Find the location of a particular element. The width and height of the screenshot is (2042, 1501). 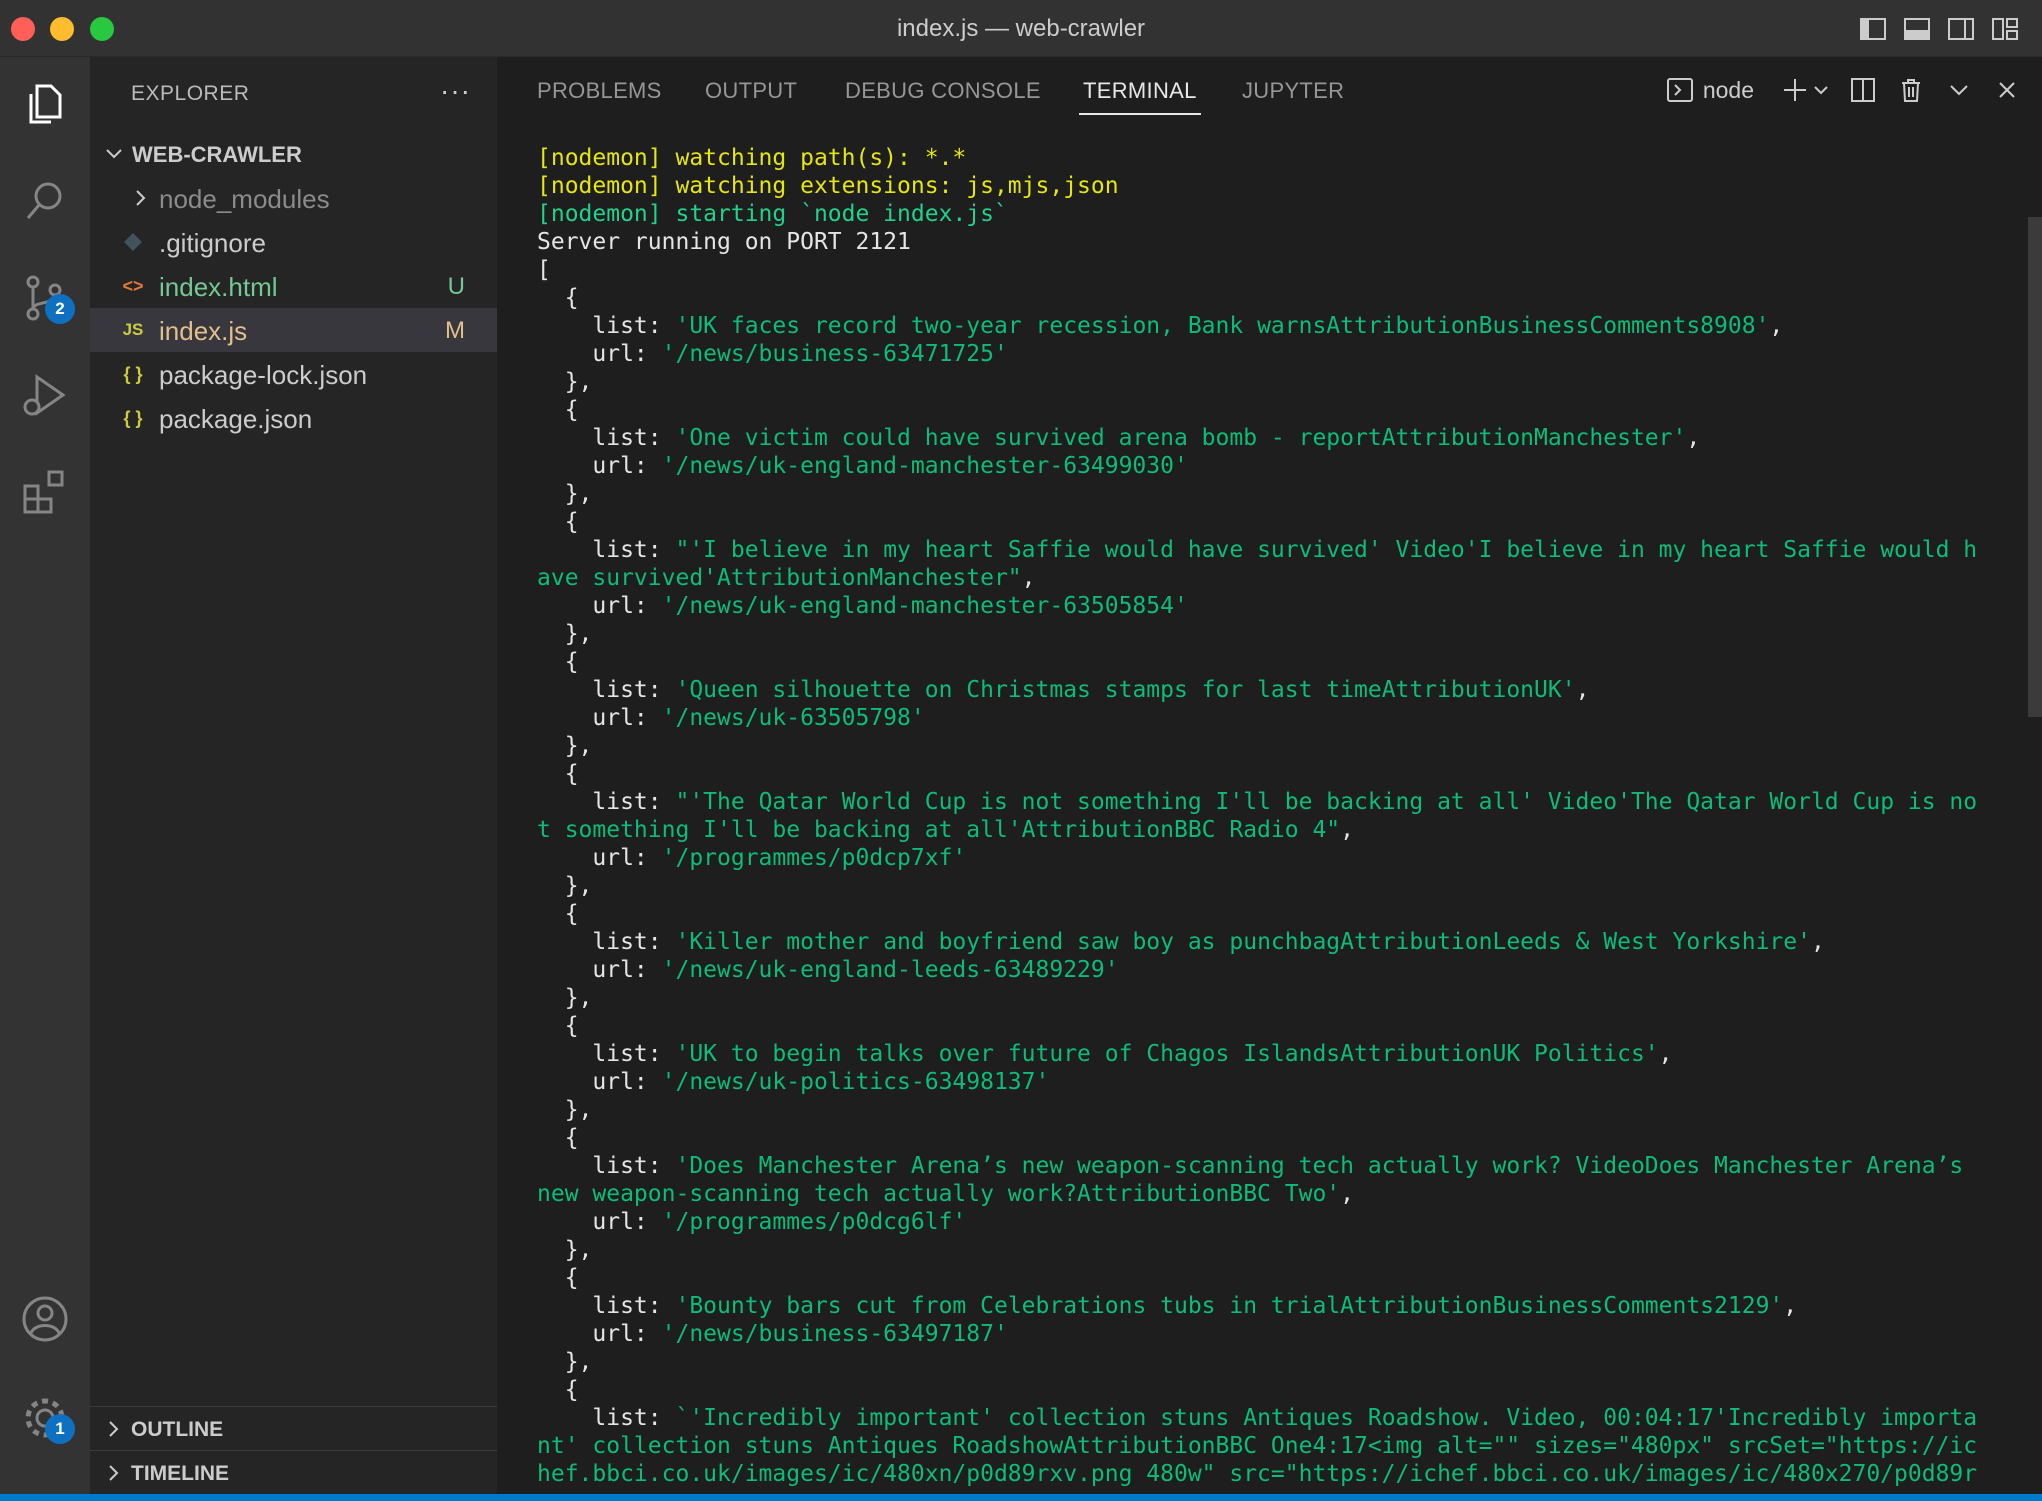

terminal-string-value: '/news/business-63471725' is located at coordinates (834, 354).